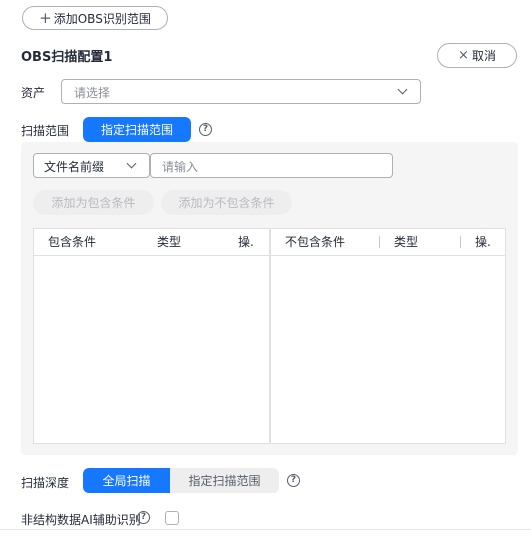 The width and height of the screenshot is (531, 537). What do you see at coordinates (388, 255) in the screenshot?
I see `exclude-header-divider` at bounding box center [388, 255].